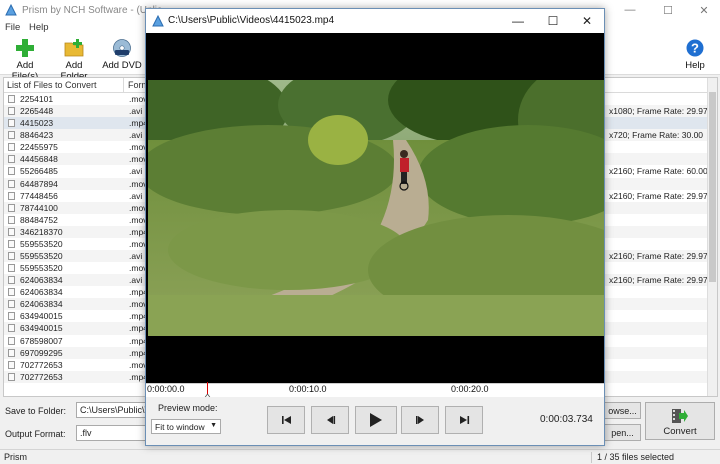 The width and height of the screenshot is (720, 464). Describe the element at coordinates (360, 456) in the screenshot. I see `statusbar: Prism 1 / 35 files selected` at that location.